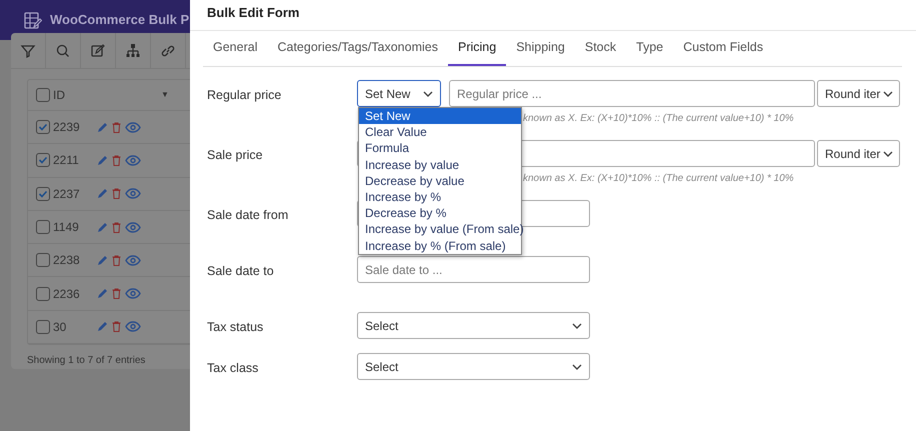 The image size is (916, 431). I want to click on id-cell-text: 2237, so click(67, 194).